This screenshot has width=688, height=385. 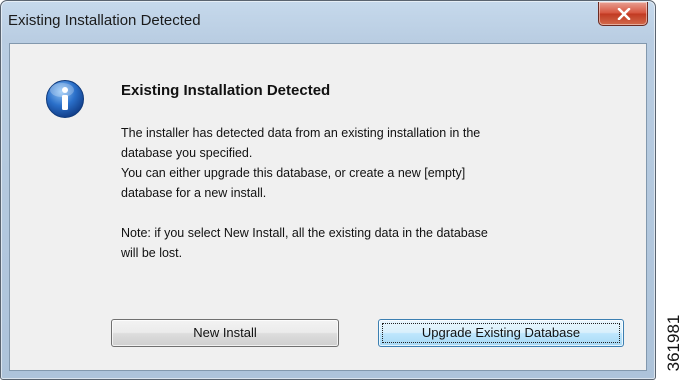 What do you see at coordinates (187, 153) in the screenshot?
I see `message-line: database you specified.` at bounding box center [187, 153].